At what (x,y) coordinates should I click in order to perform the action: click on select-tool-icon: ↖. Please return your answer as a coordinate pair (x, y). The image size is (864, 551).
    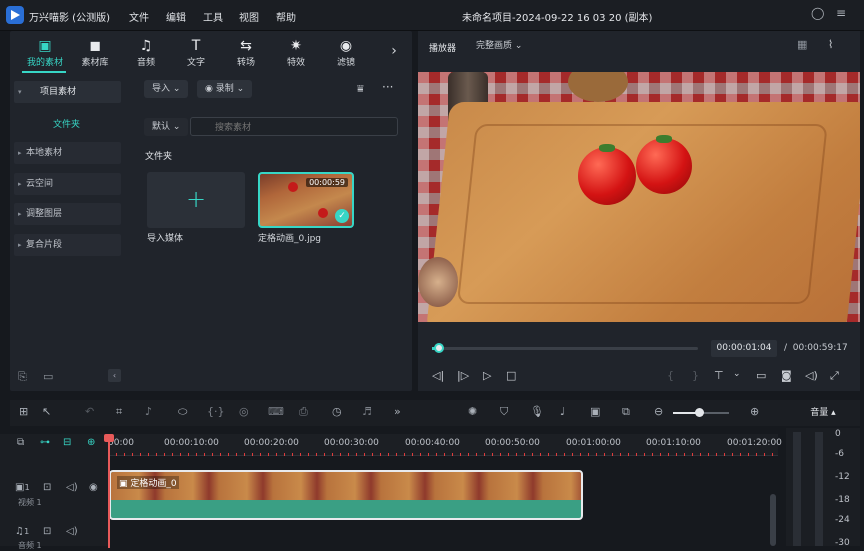
    Looking at the image, I should click on (46, 411).